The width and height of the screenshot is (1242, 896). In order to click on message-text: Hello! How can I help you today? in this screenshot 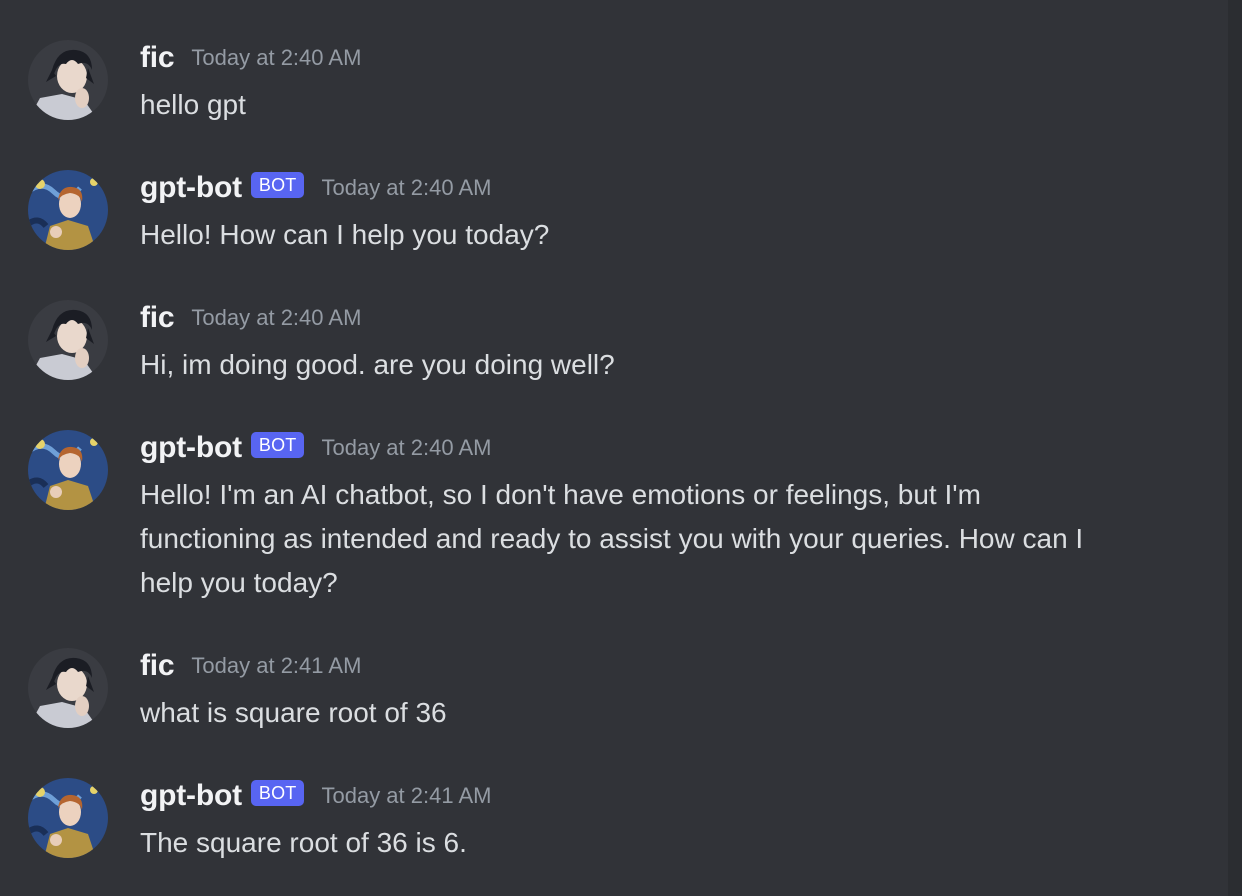, I will do `click(345, 234)`.